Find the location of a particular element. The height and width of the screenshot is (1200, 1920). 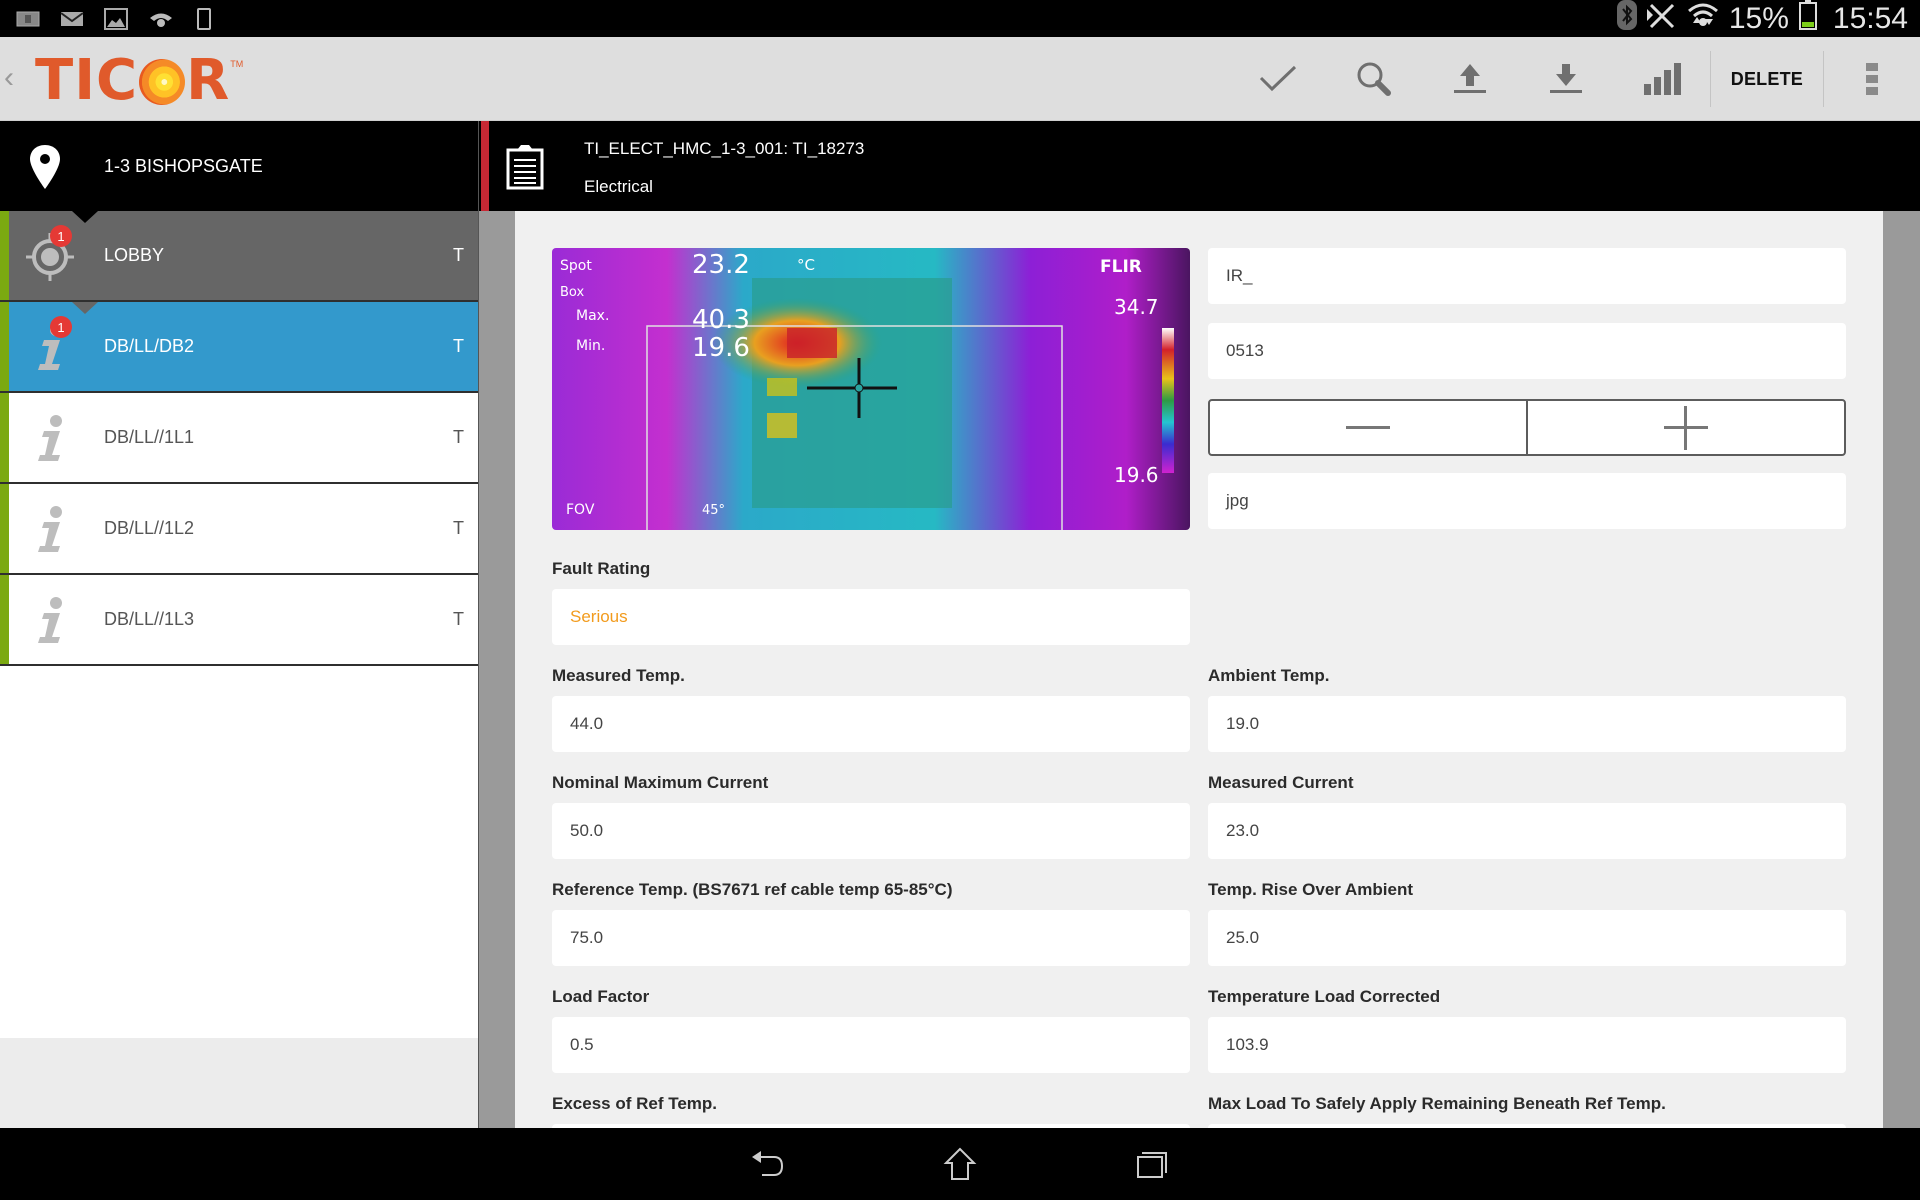

home-button is located at coordinates (960, 1164).